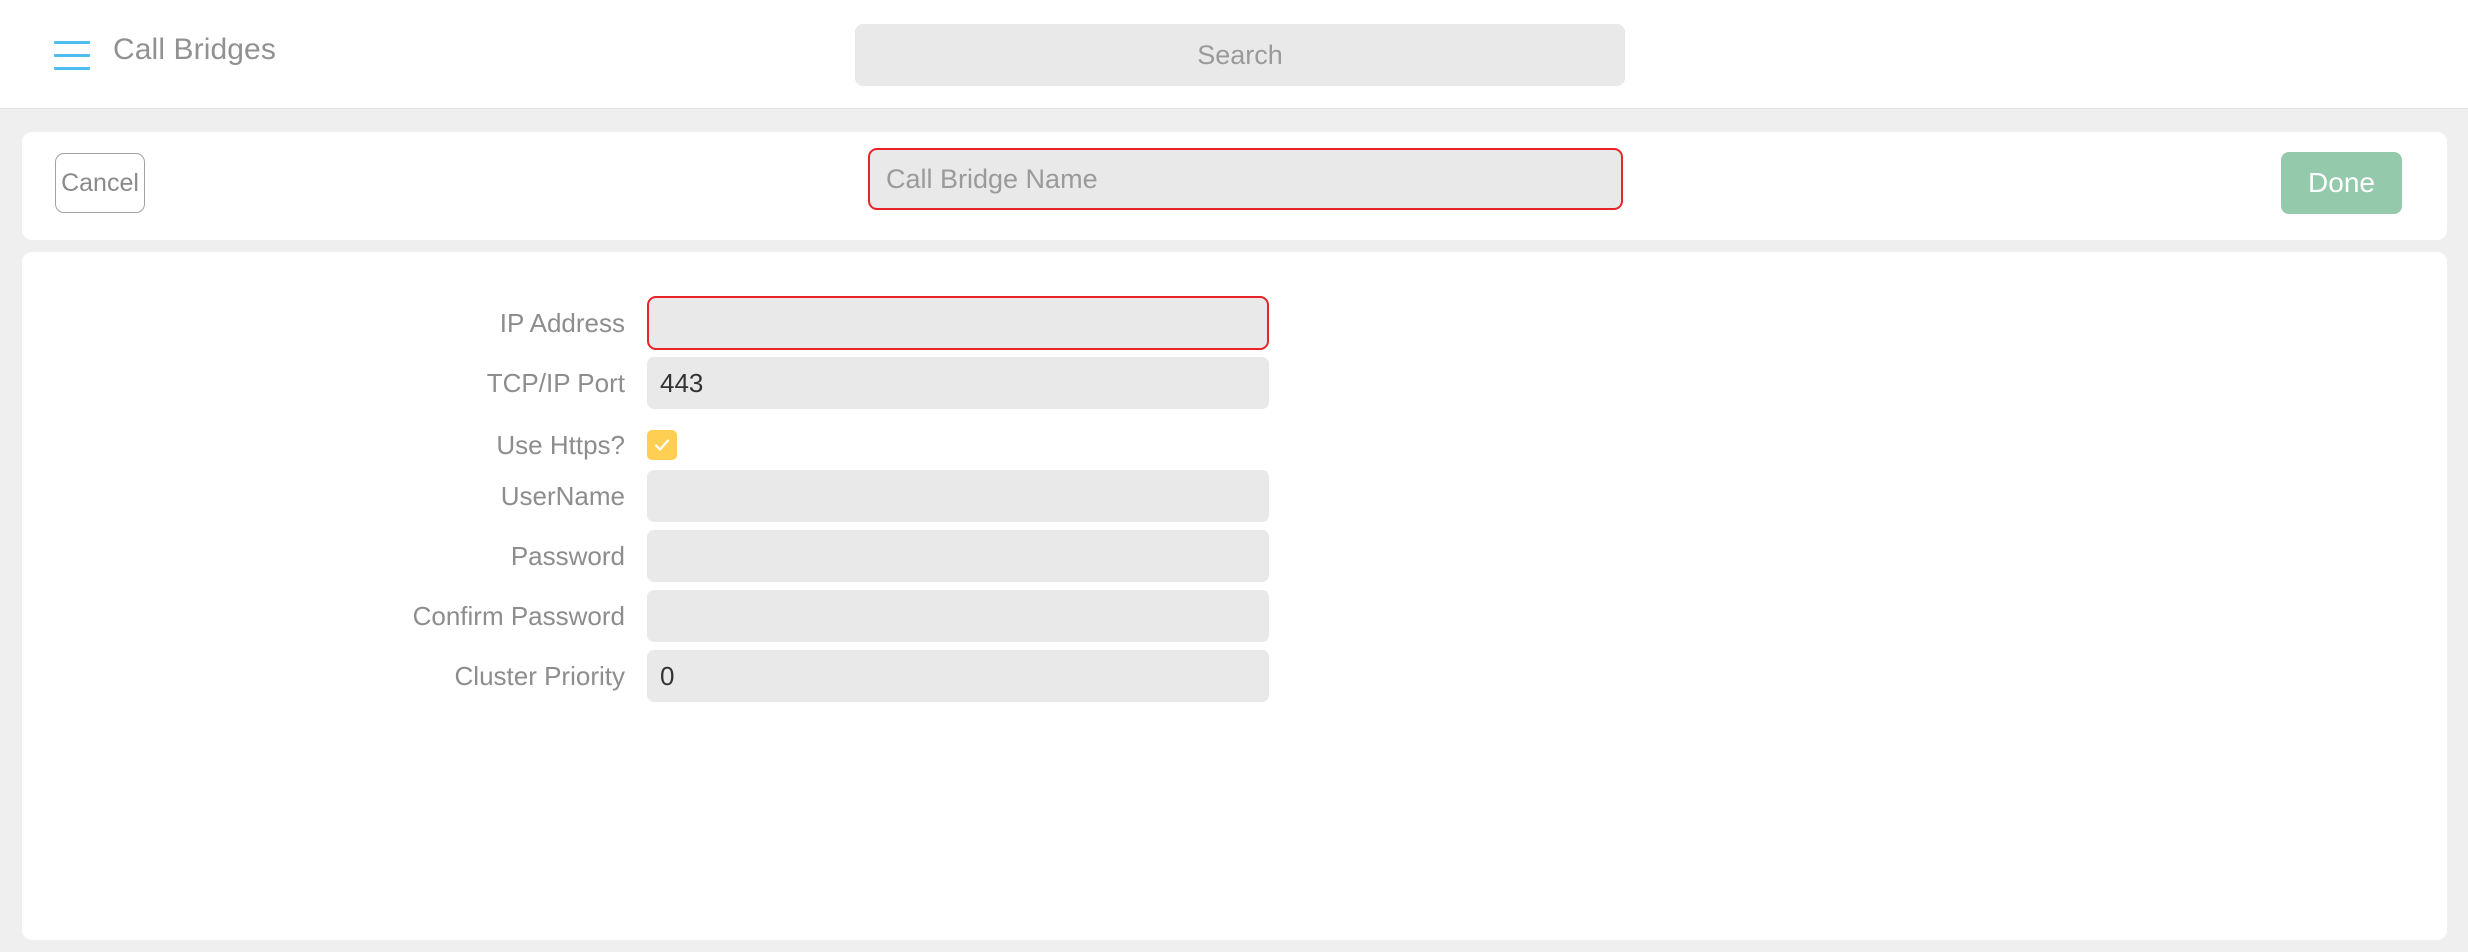 This screenshot has width=2468, height=952. Describe the element at coordinates (539, 676) in the screenshot. I see `label-cluster-priority: Cluster Priority` at that location.